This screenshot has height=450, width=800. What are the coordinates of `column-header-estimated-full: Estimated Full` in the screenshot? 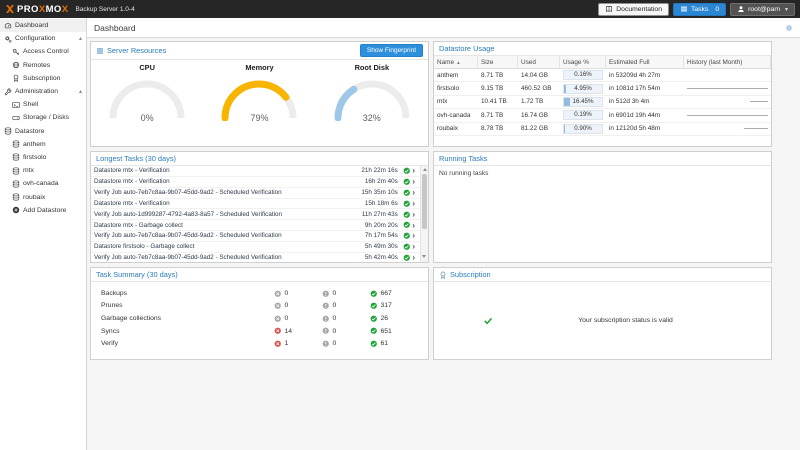 It's located at (645, 62).